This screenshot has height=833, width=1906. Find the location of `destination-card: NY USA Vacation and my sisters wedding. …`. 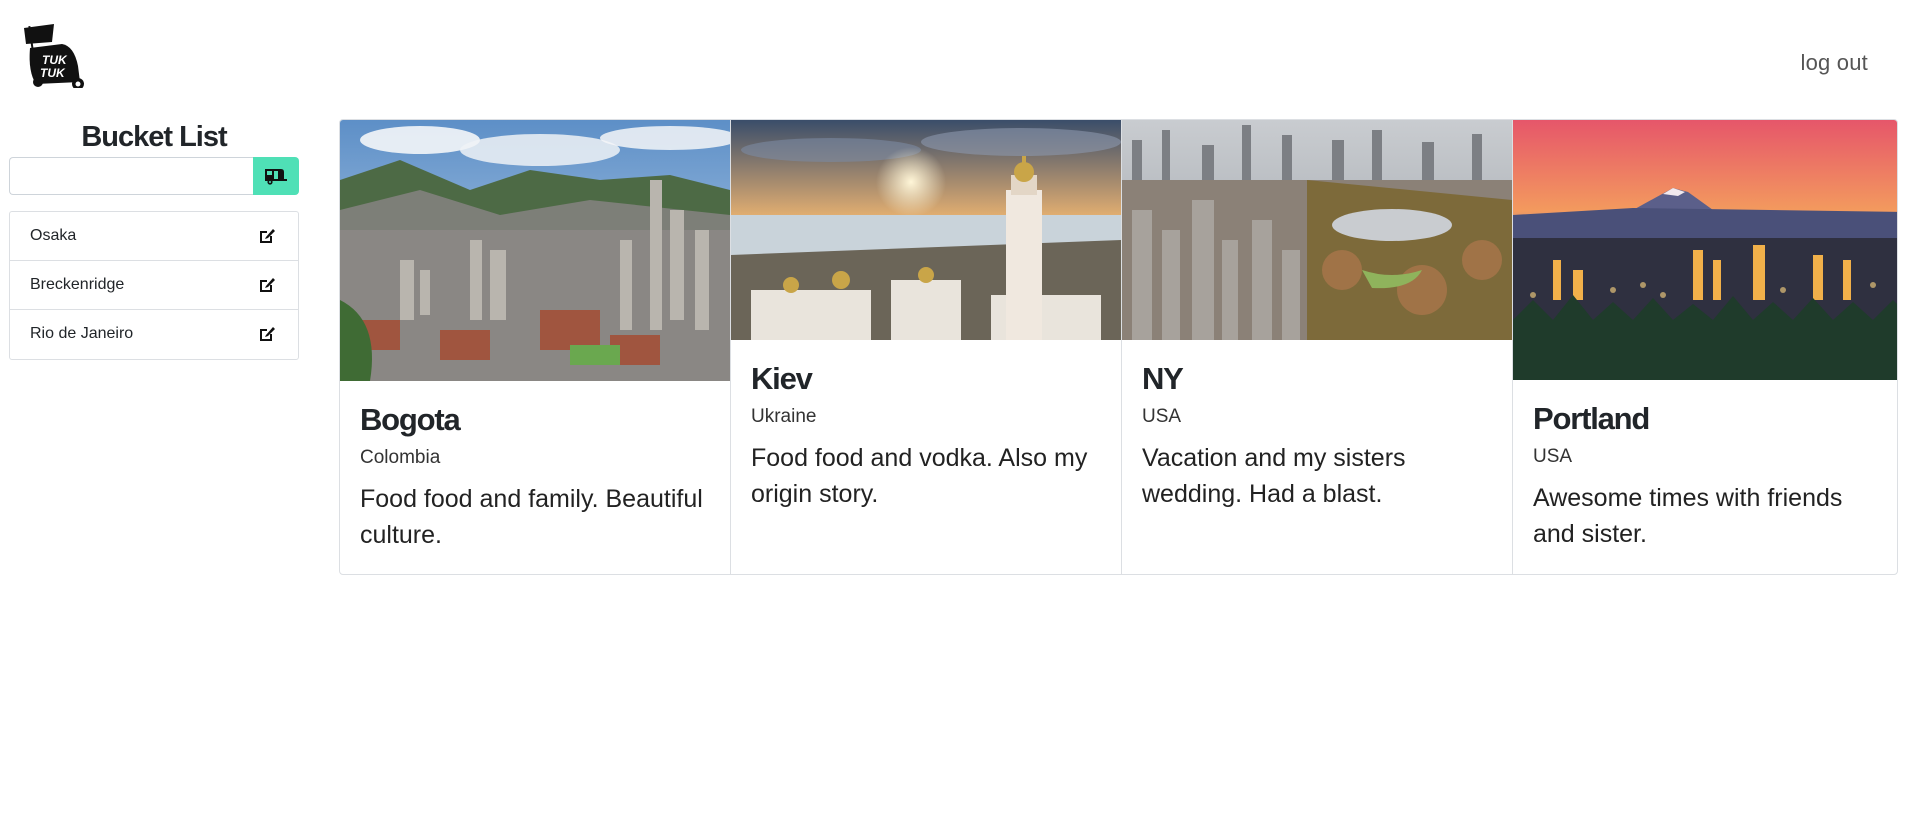

destination-card: NY USA Vacation and my sisters wedding. … is located at coordinates (1317, 347).